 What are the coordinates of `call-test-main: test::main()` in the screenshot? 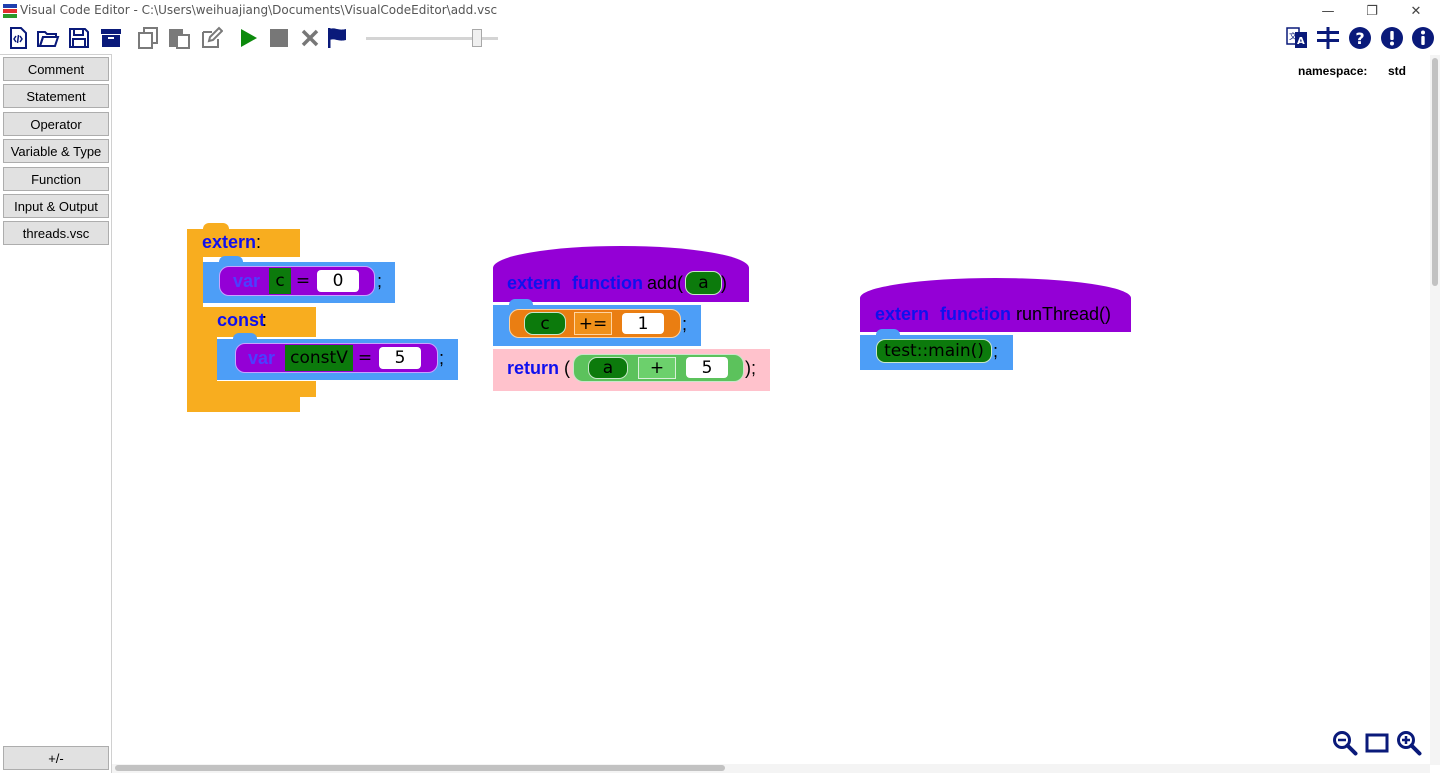 It's located at (934, 351).